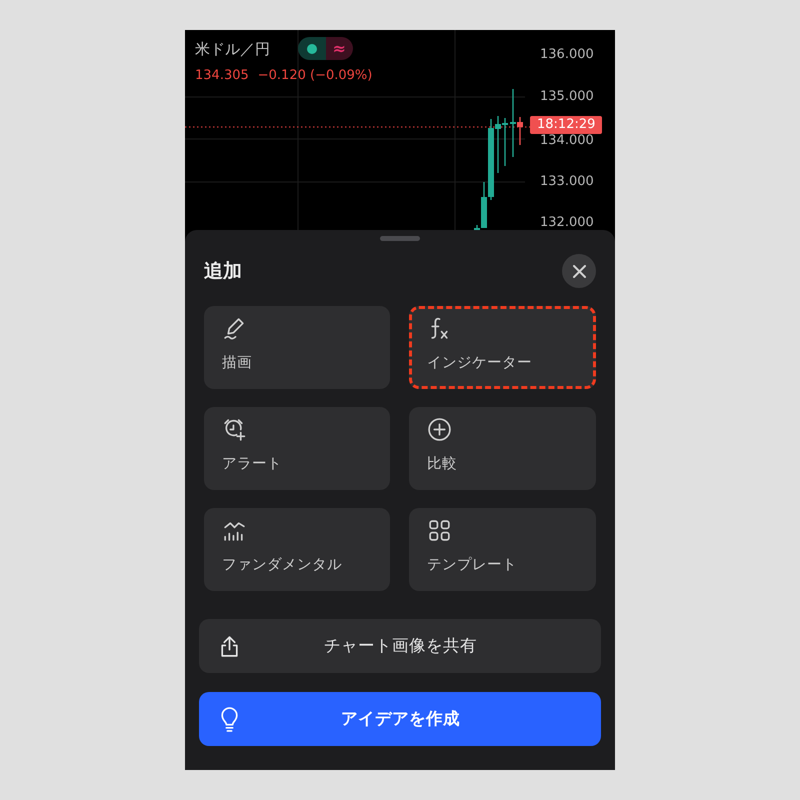 The width and height of the screenshot is (800, 800). Describe the element at coordinates (222, 76) in the screenshot. I see `price-text: 134.305` at that location.